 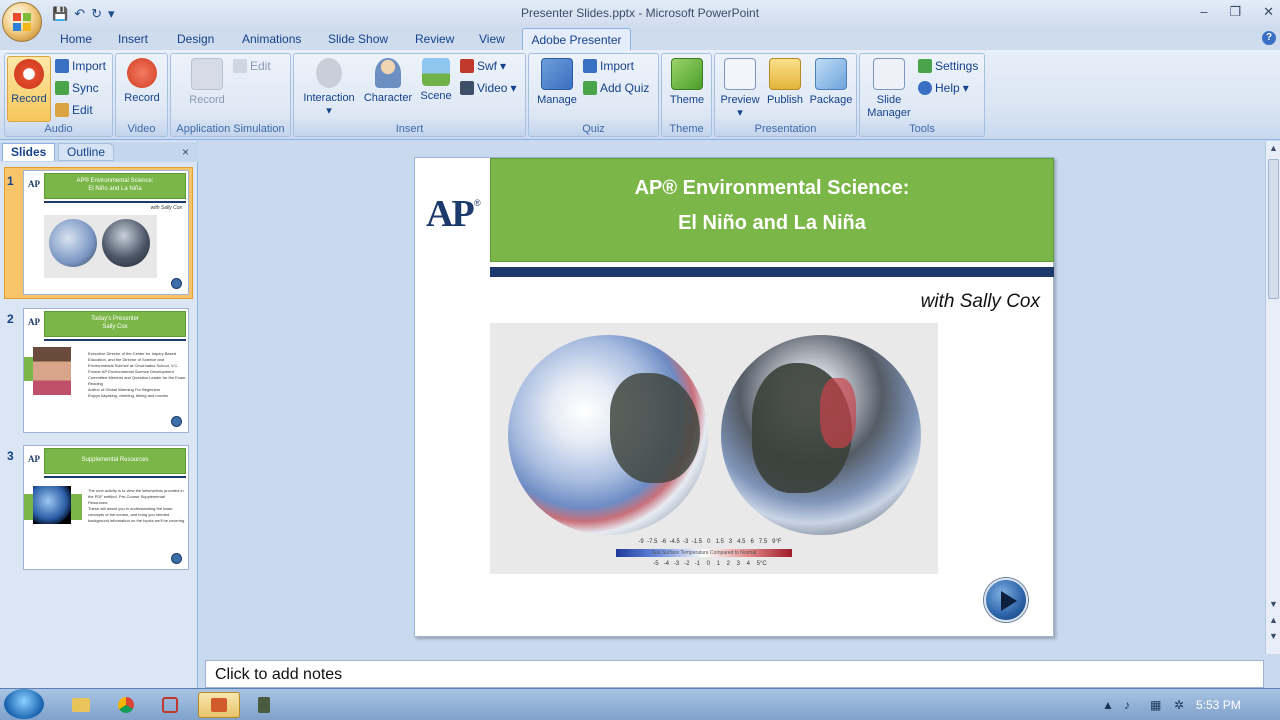 What do you see at coordinates (1179, 705) in the screenshot?
I see `action-center-icon: ✲` at bounding box center [1179, 705].